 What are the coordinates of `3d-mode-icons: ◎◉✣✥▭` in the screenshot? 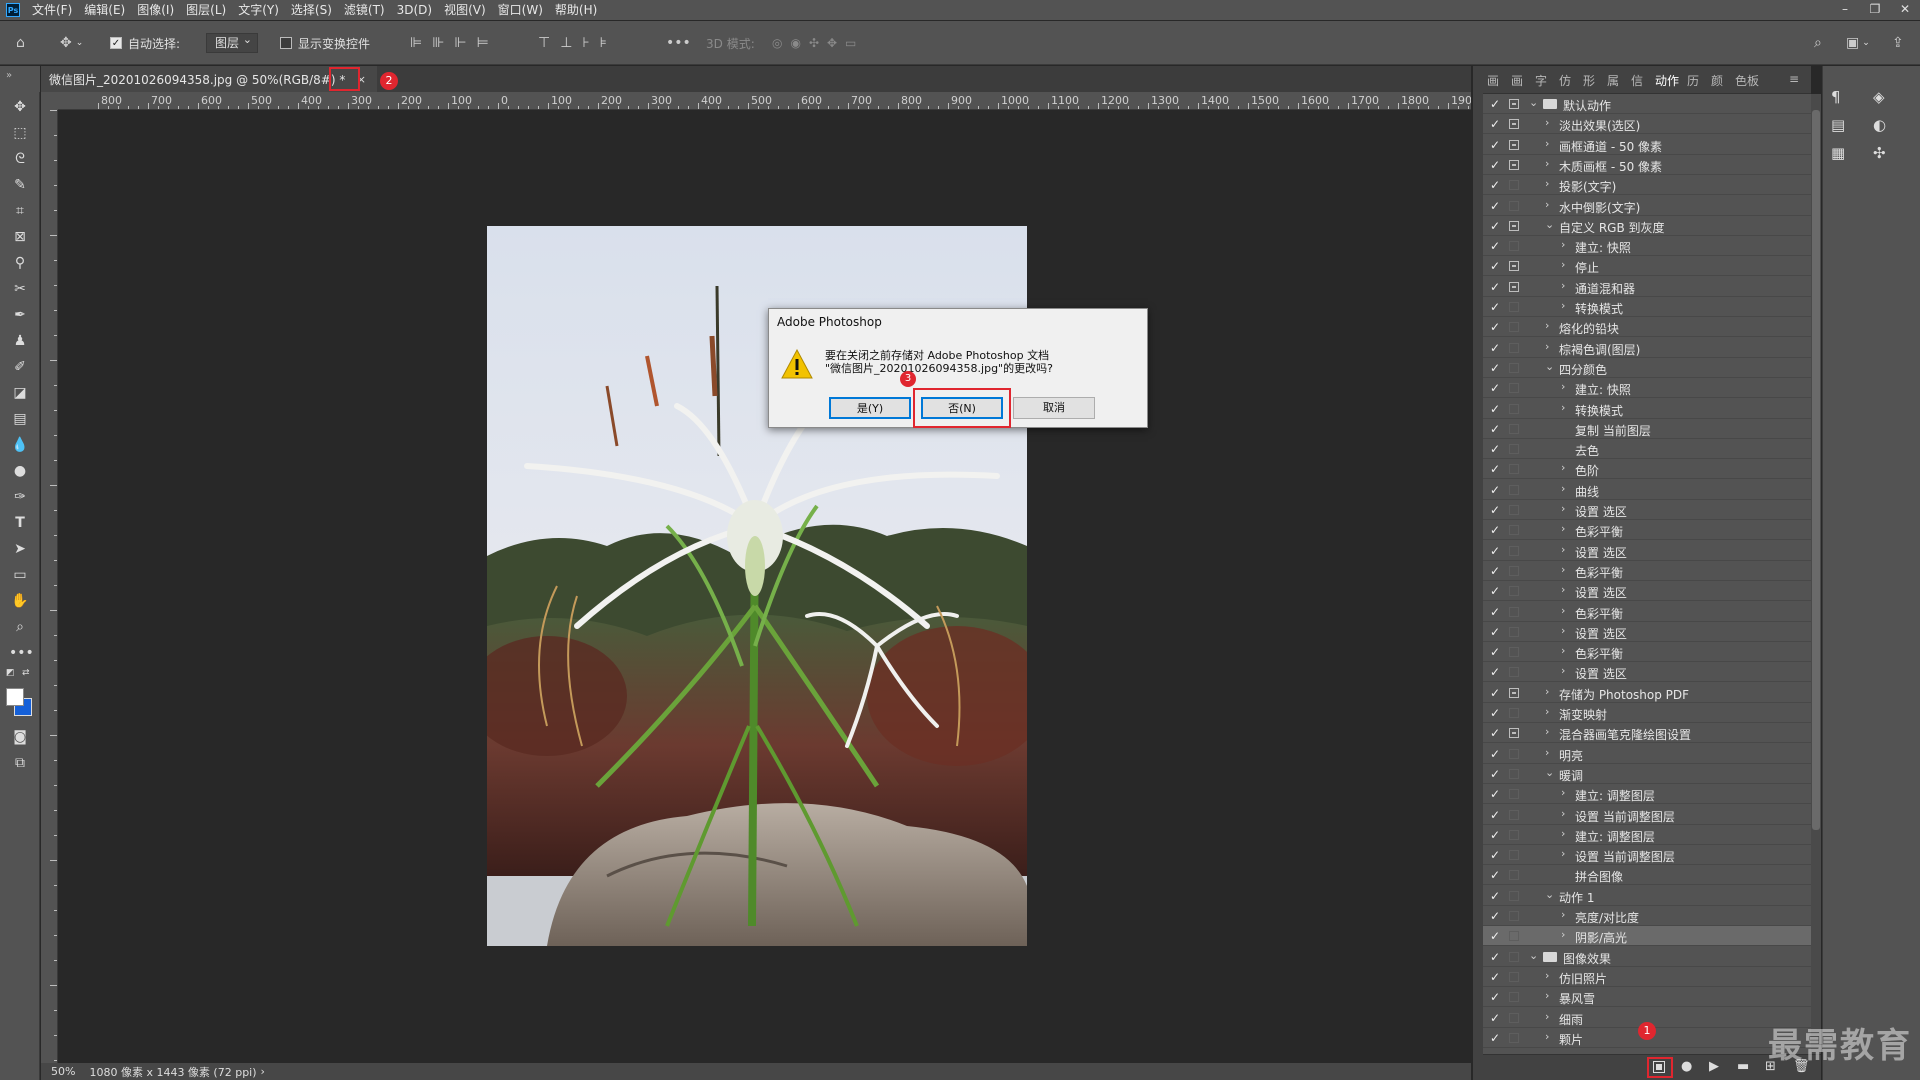 It's located at (818, 43).